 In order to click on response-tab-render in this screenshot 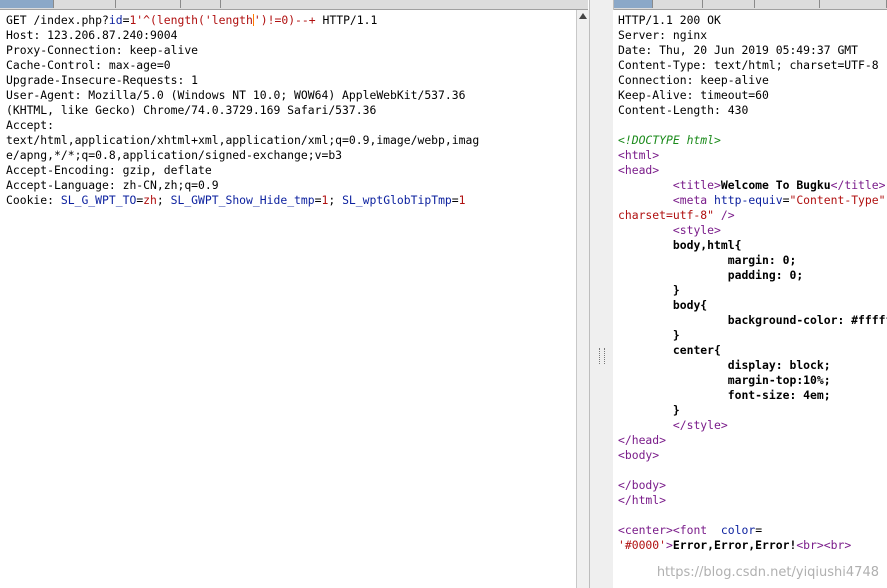, I will do `click(853, 4)`.